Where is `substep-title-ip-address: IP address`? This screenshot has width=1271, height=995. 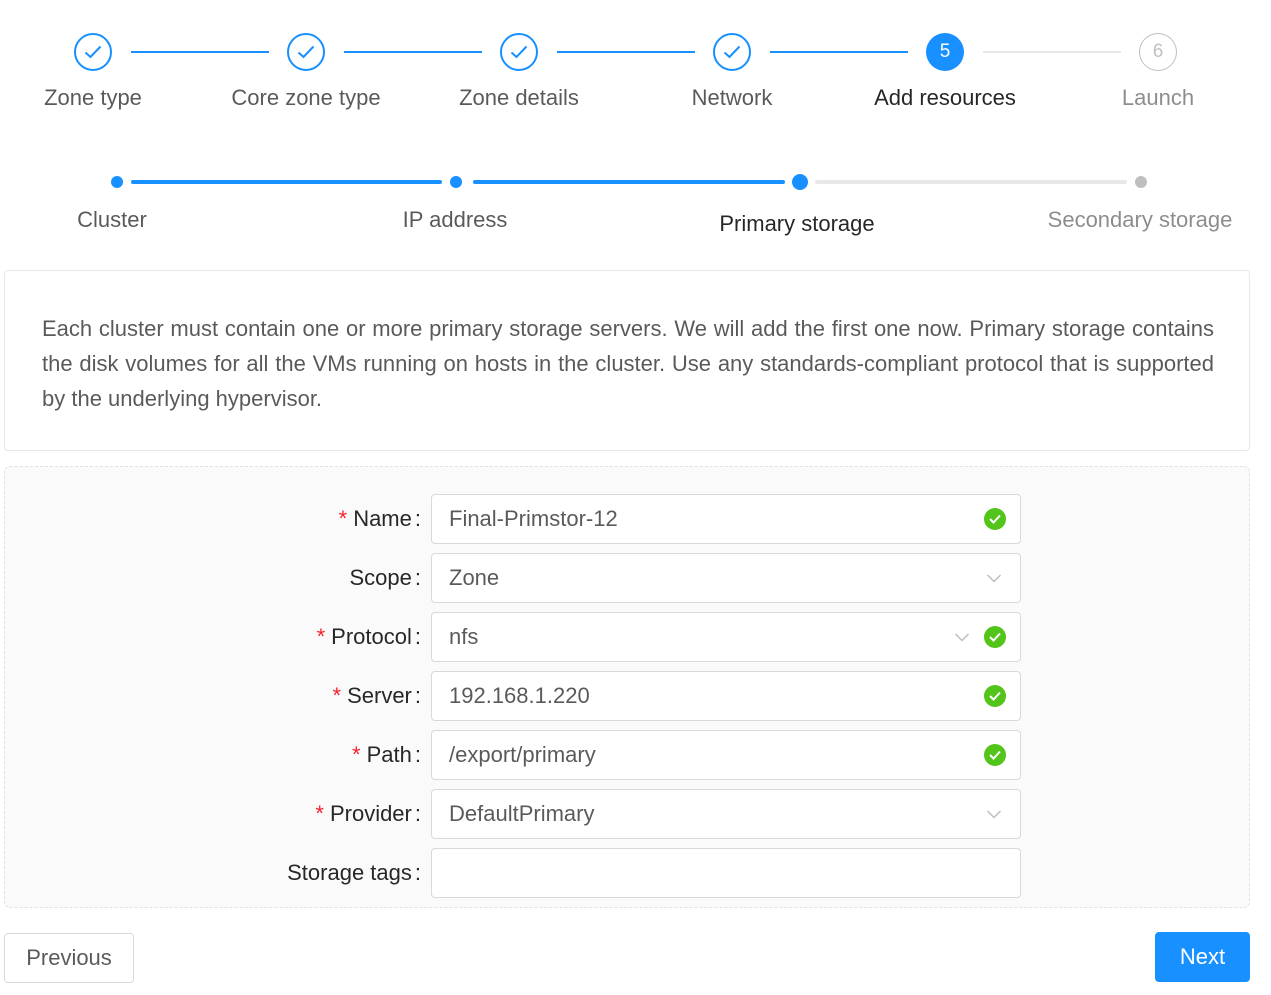 substep-title-ip-address: IP address is located at coordinates (455, 219).